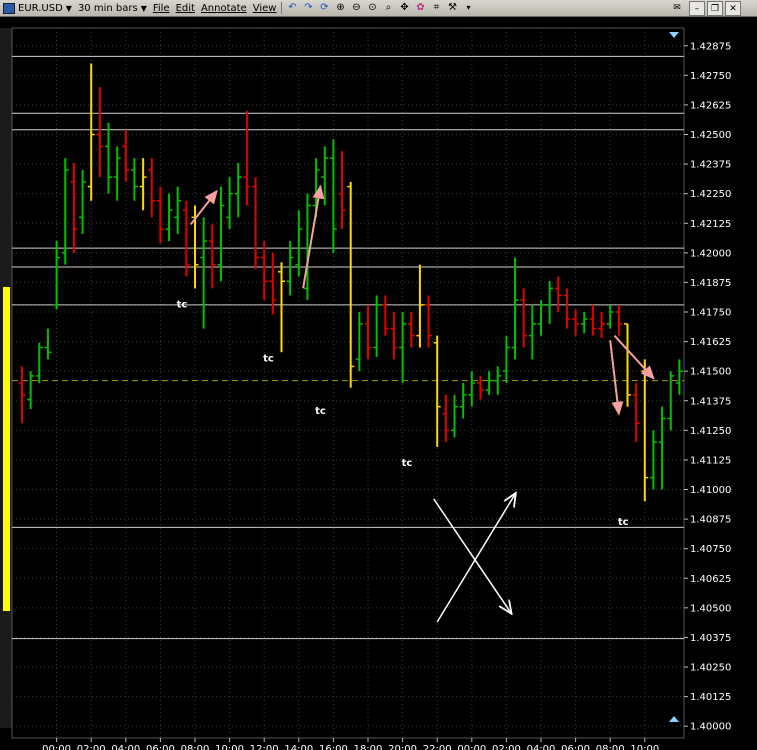  Describe the element at coordinates (677, 7) in the screenshot. I see `help-icon: ✉` at that location.